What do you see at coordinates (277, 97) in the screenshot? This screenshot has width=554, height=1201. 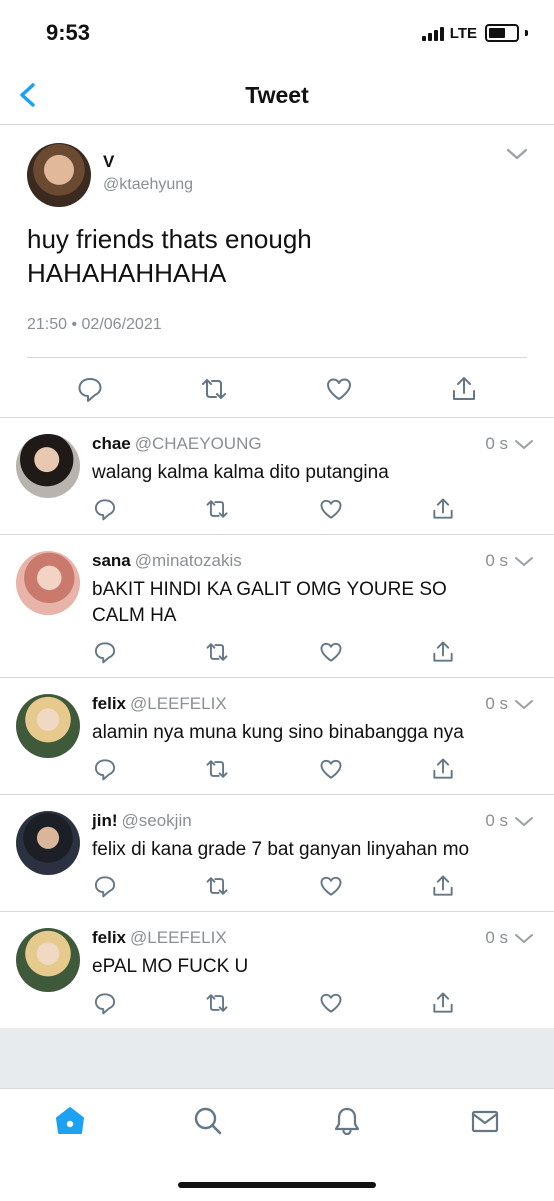 I see `nav-bar: Tweet` at bounding box center [277, 97].